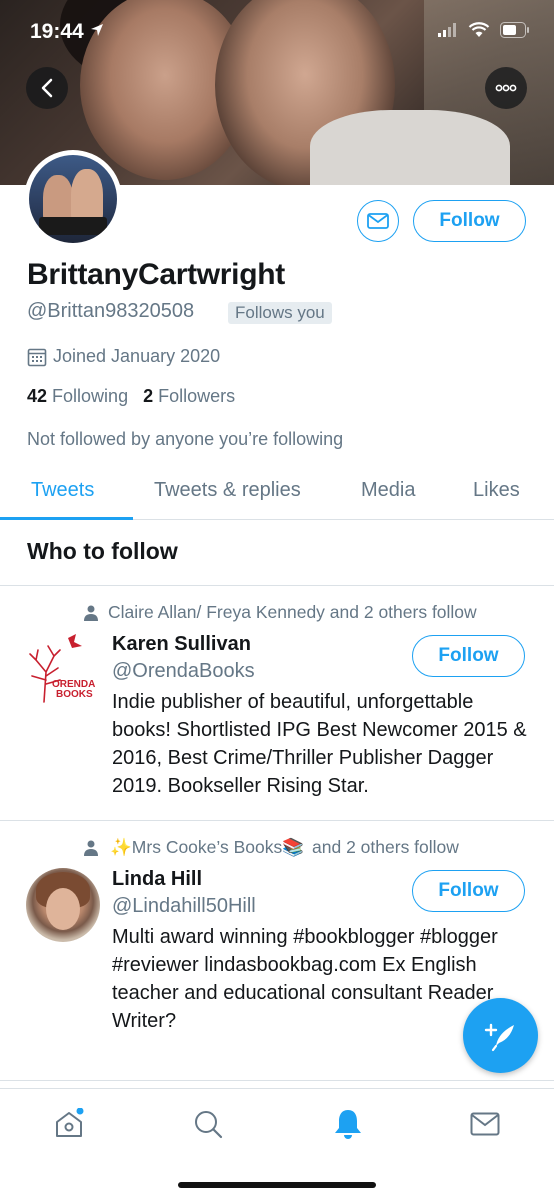  What do you see at coordinates (102, 551) in the screenshot?
I see `who-to-follow-title: Who to follow` at bounding box center [102, 551].